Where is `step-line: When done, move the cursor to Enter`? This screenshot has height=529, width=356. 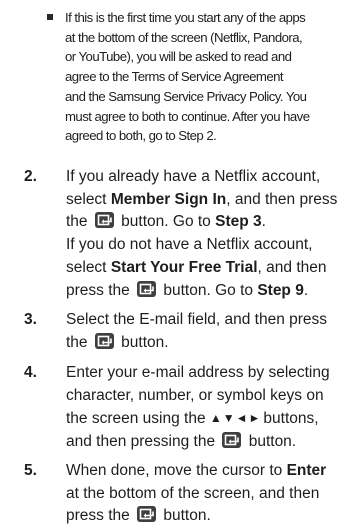
step-line: When done, move the cursor to Enter is located at coordinates (196, 470).